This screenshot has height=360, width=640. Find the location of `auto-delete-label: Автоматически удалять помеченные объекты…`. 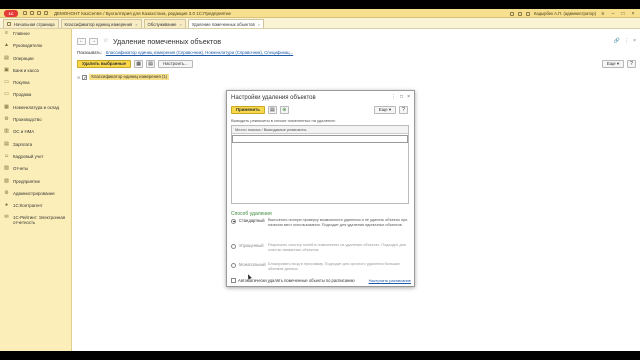

auto-delete-label: Автоматически удалять помеченные объекты… is located at coordinates (296, 280).